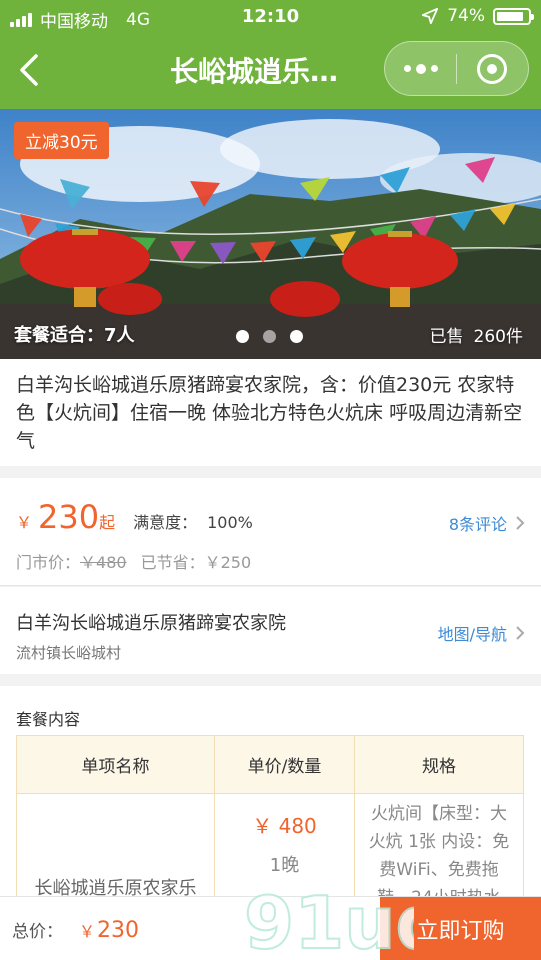 This screenshot has height=960, width=541. I want to click on satisfaction-value: 100%, so click(230, 522).